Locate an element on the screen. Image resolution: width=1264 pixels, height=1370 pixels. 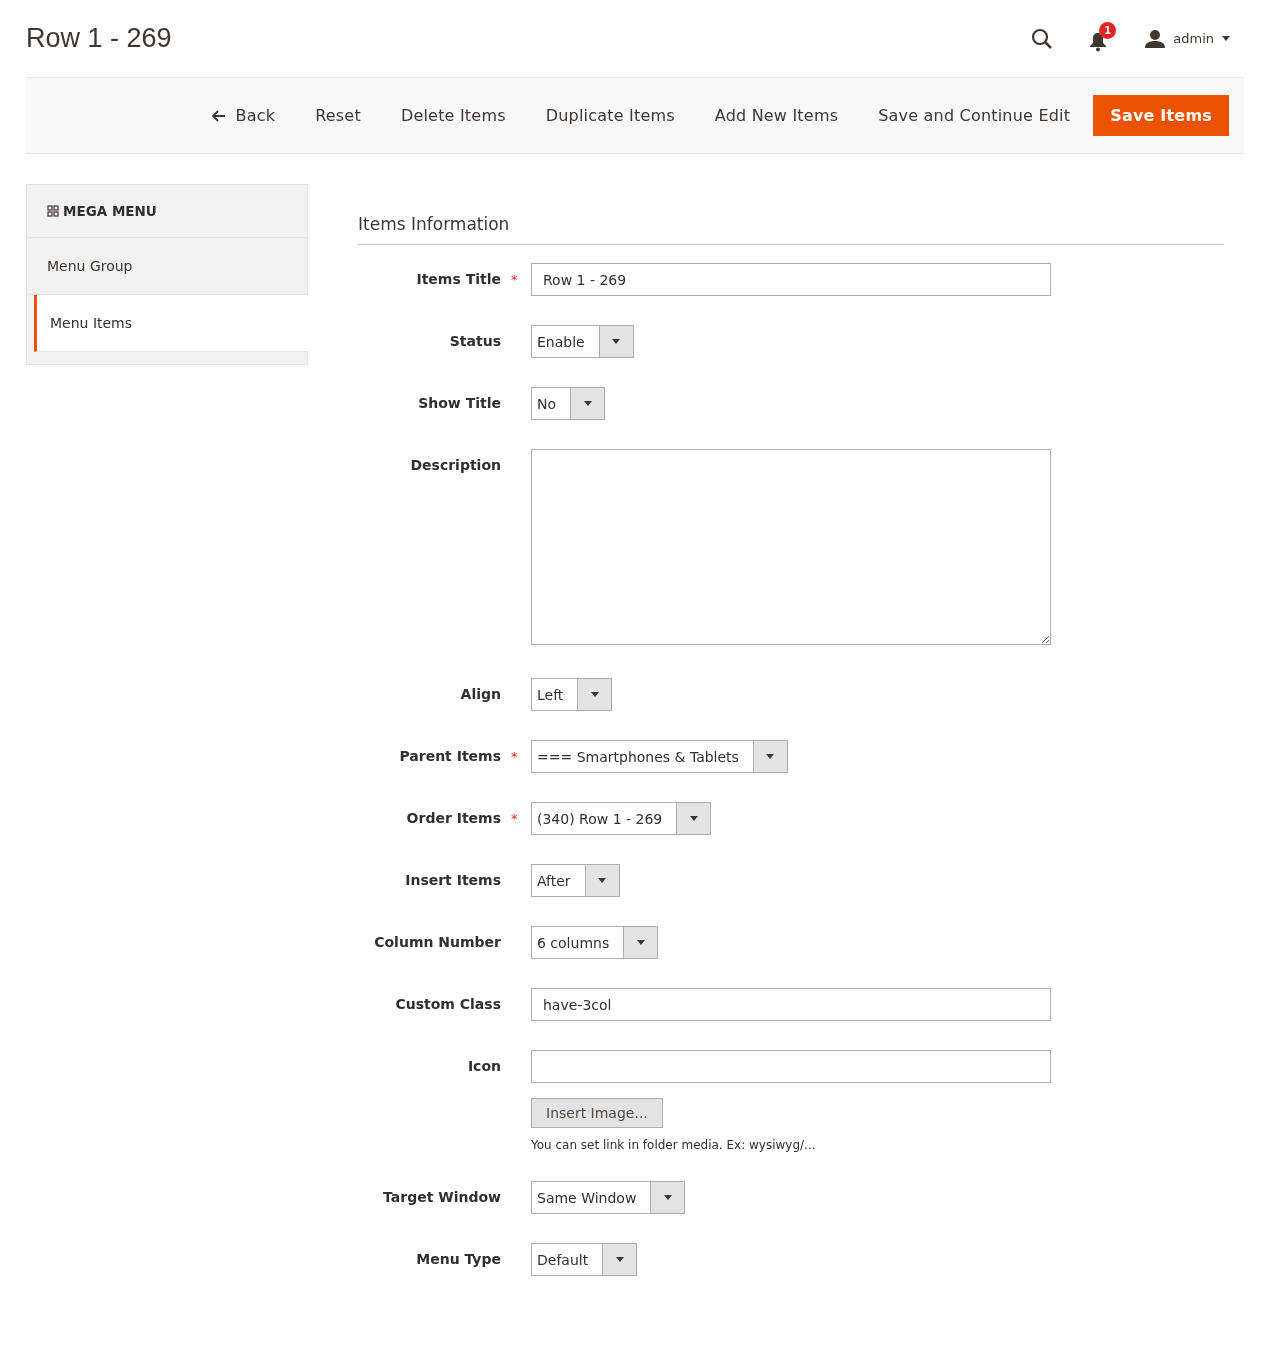
field-label: Column Number is located at coordinates (437, 942).